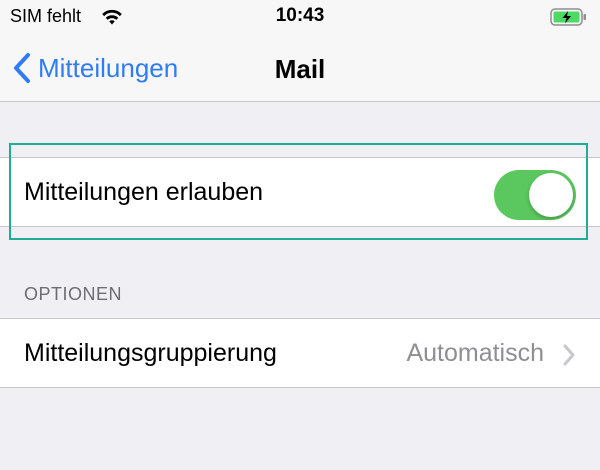 The width and height of the screenshot is (600, 470). I want to click on allow-notifications-label: Mitteilungen erlauben, so click(144, 192).